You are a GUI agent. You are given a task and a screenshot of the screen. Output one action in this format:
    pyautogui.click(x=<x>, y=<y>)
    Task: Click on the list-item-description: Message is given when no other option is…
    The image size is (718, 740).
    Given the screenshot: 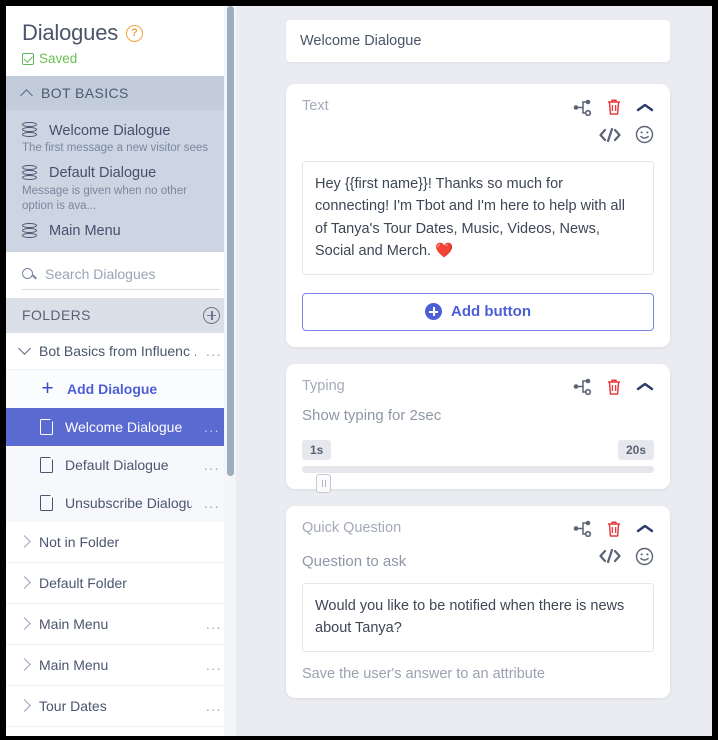 What is the action you would take?
    pyautogui.click(x=104, y=198)
    